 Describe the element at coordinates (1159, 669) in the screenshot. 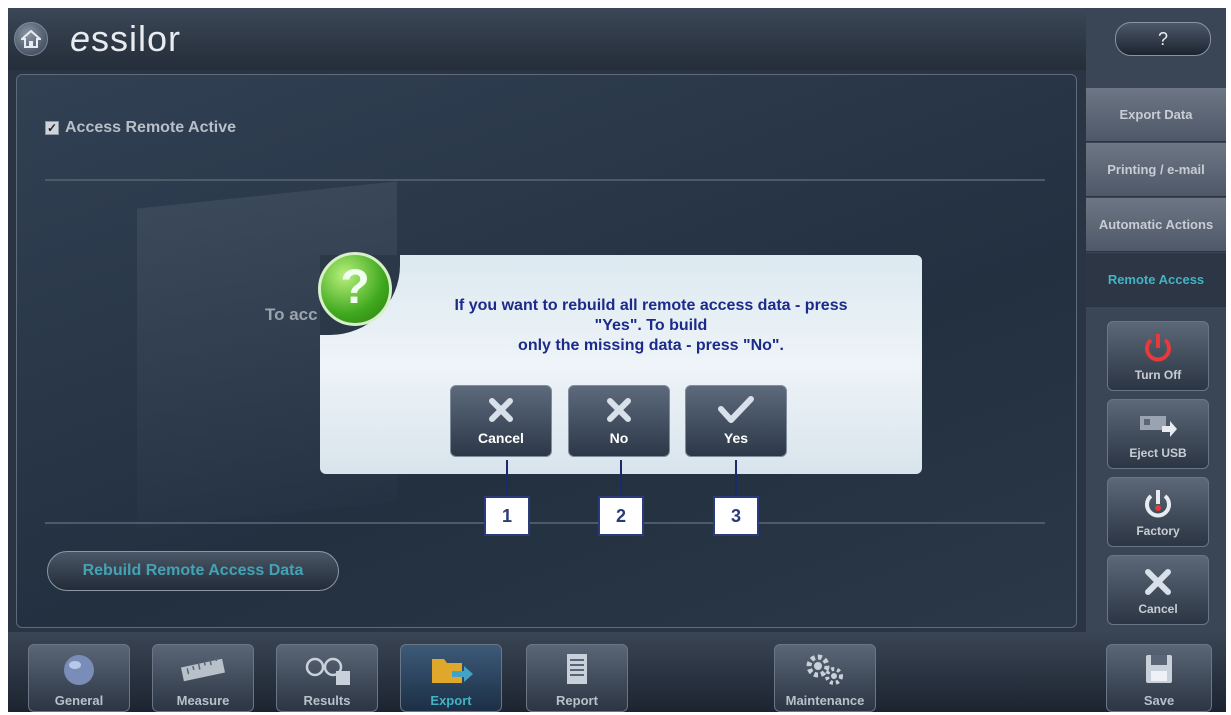

I see `floppy-disk-icon` at that location.